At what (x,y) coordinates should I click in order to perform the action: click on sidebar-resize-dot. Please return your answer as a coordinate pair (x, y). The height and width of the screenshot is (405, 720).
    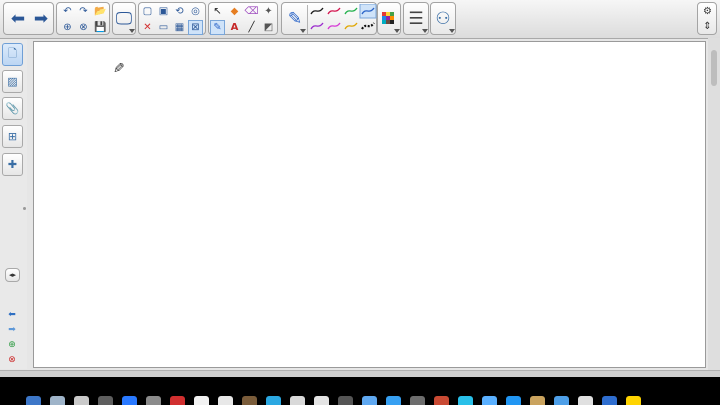
    Looking at the image, I should click on (24, 208).